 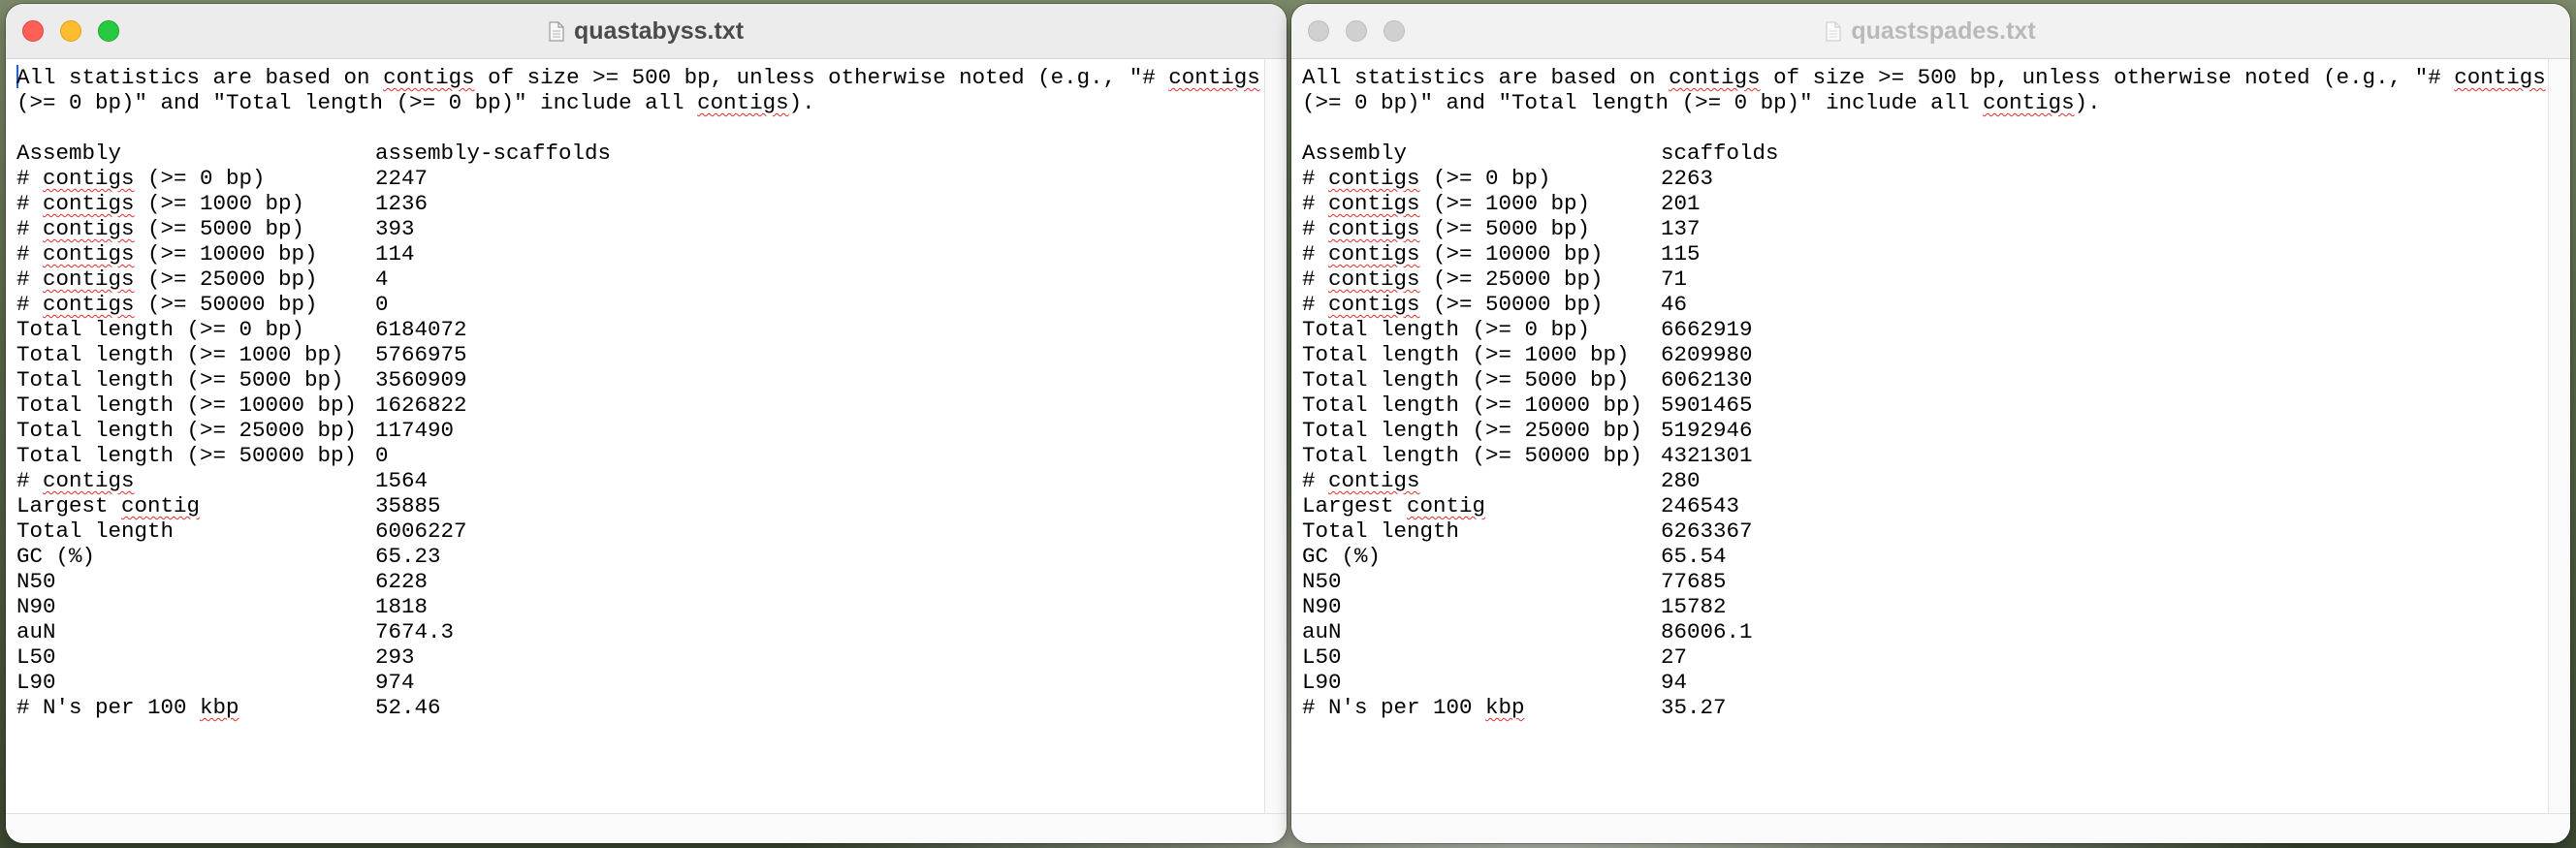 I want to click on stat-value: 280, so click(x=1681, y=480).